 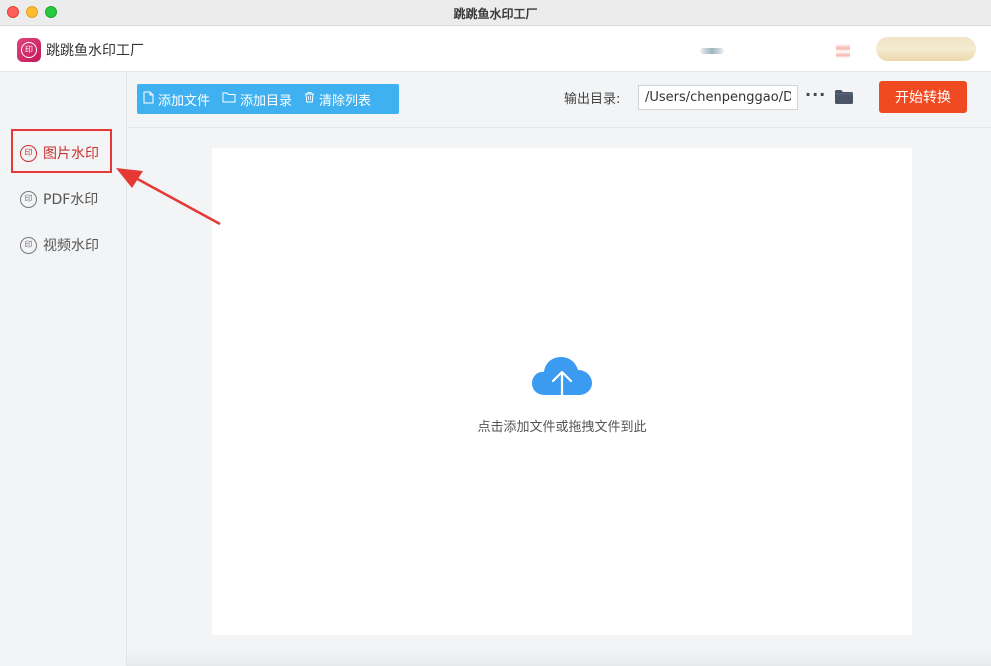 What do you see at coordinates (562, 427) in the screenshot?
I see `drop-hint-text: 点击添加文件或拖拽文件到此` at bounding box center [562, 427].